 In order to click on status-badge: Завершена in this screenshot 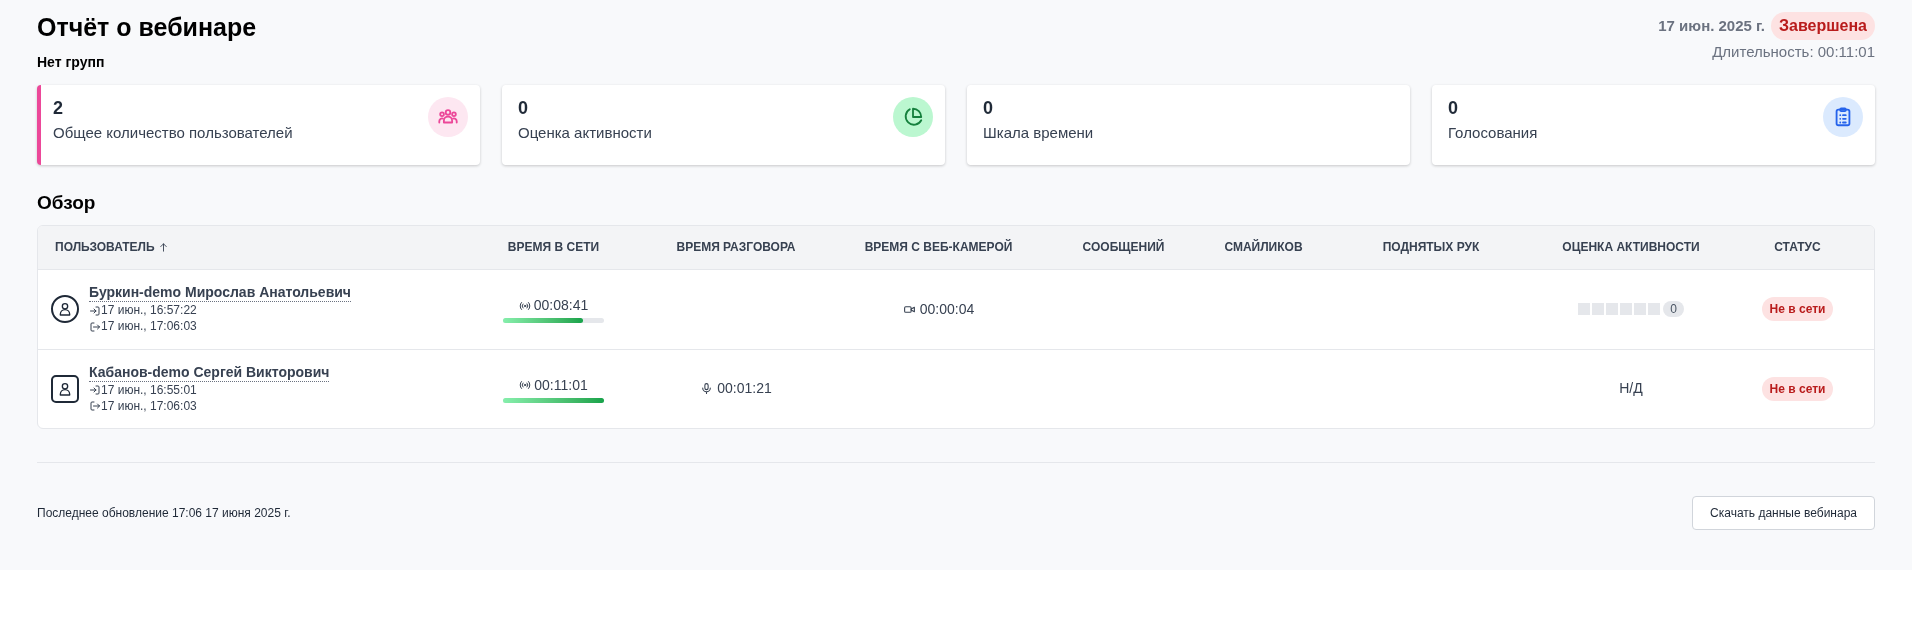, I will do `click(1823, 26)`.